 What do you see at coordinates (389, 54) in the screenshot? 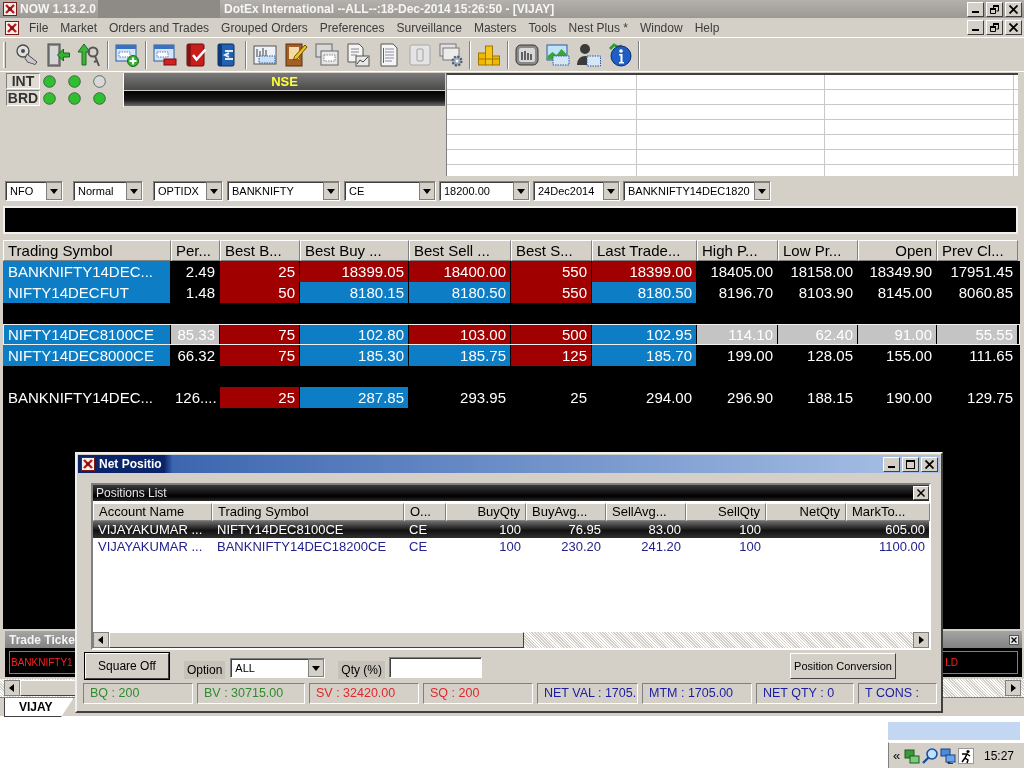
I see `document-icon` at bounding box center [389, 54].